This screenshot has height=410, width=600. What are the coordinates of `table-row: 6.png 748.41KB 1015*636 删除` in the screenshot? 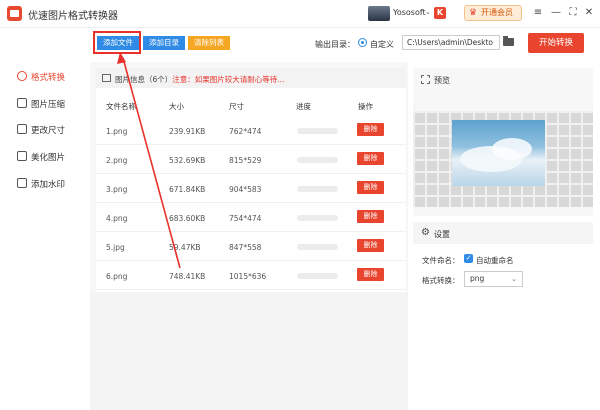 It's located at (251, 275).